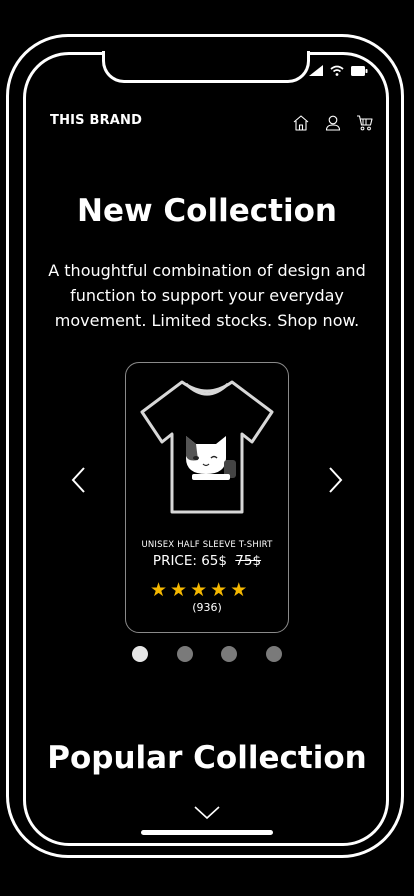  Describe the element at coordinates (207, 832) in the screenshot. I see `home-indicator` at that location.